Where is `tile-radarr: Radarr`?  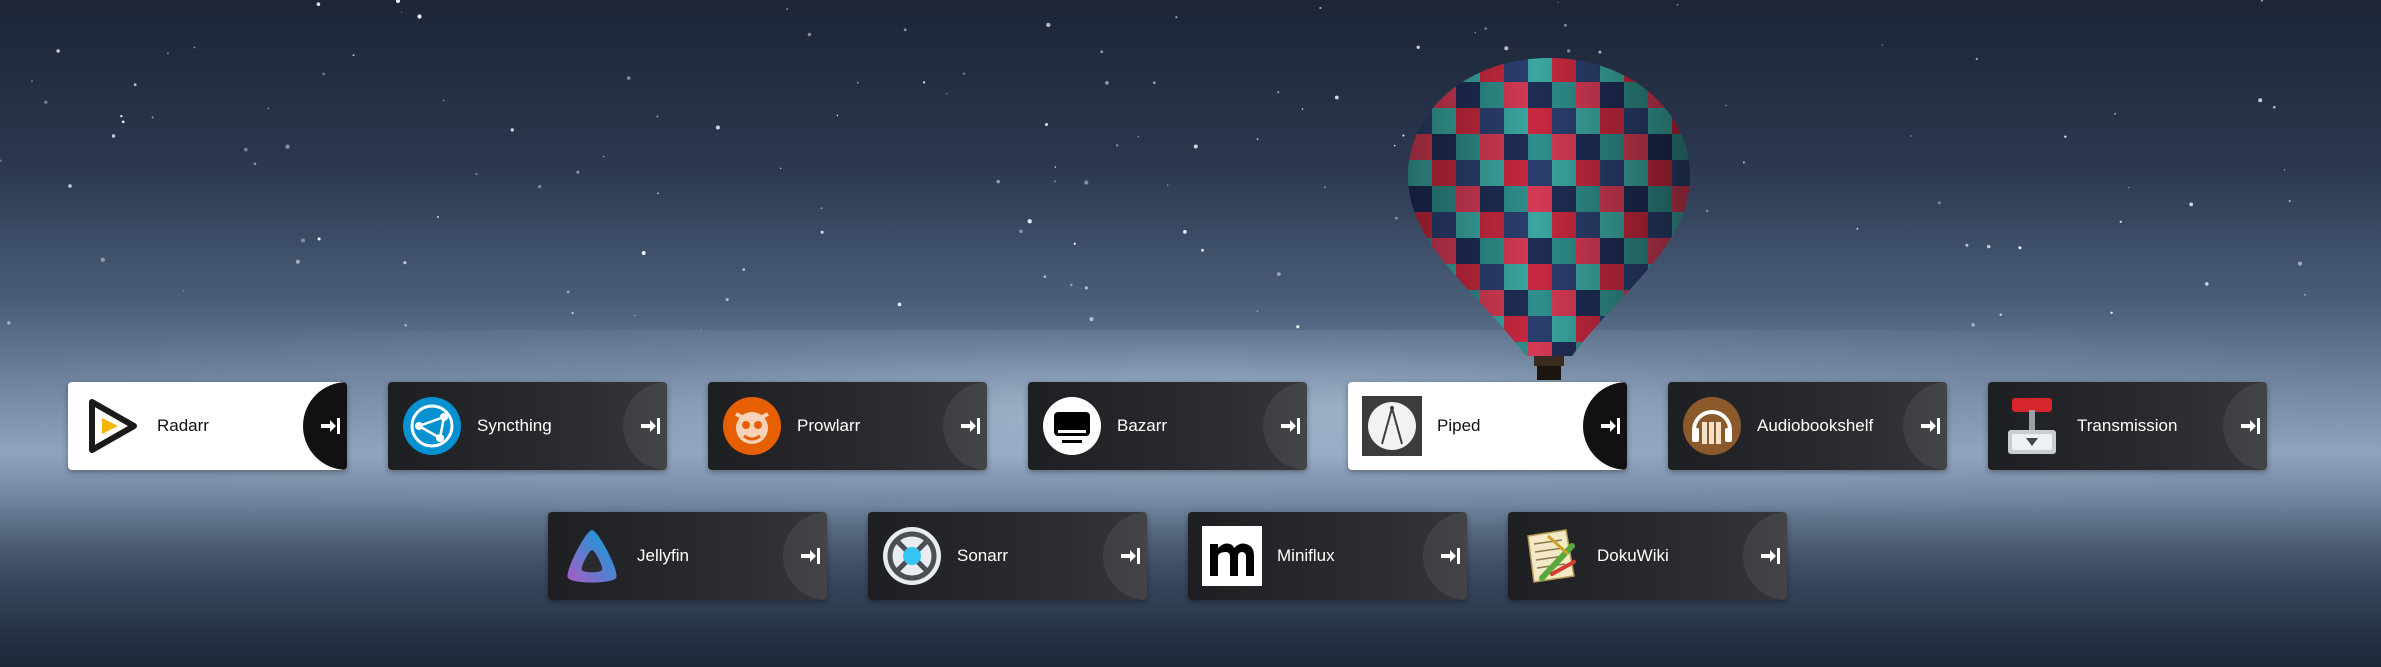 tile-radarr: Radarr is located at coordinates (207, 426).